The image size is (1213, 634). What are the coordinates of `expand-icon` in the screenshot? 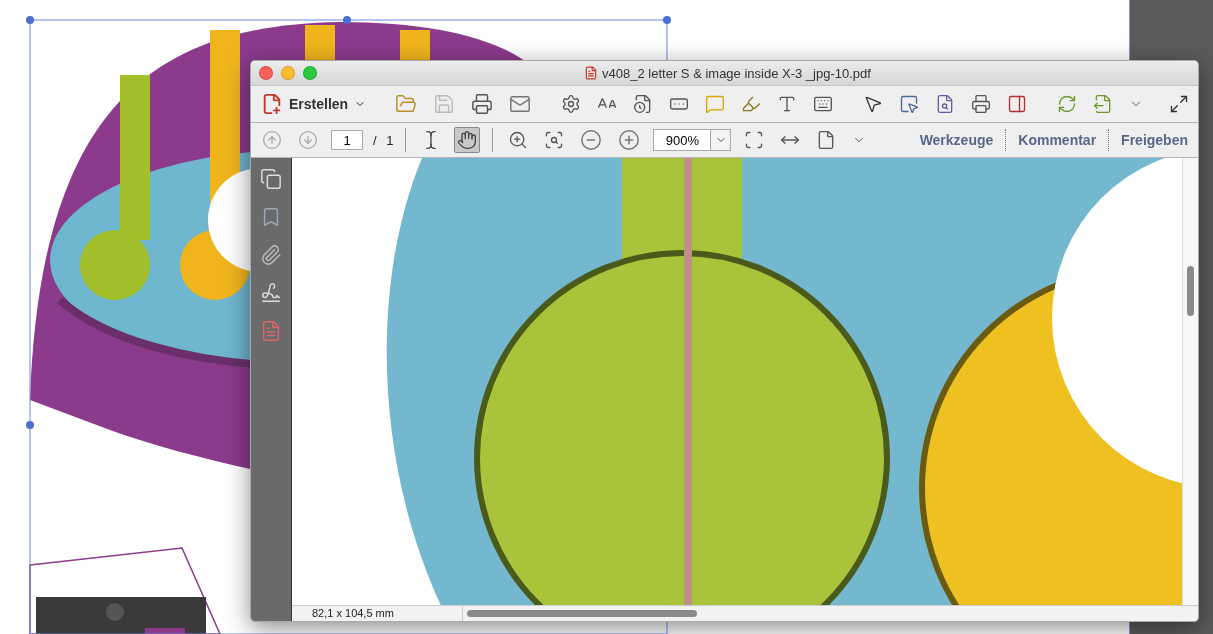 It's located at (1179, 104).